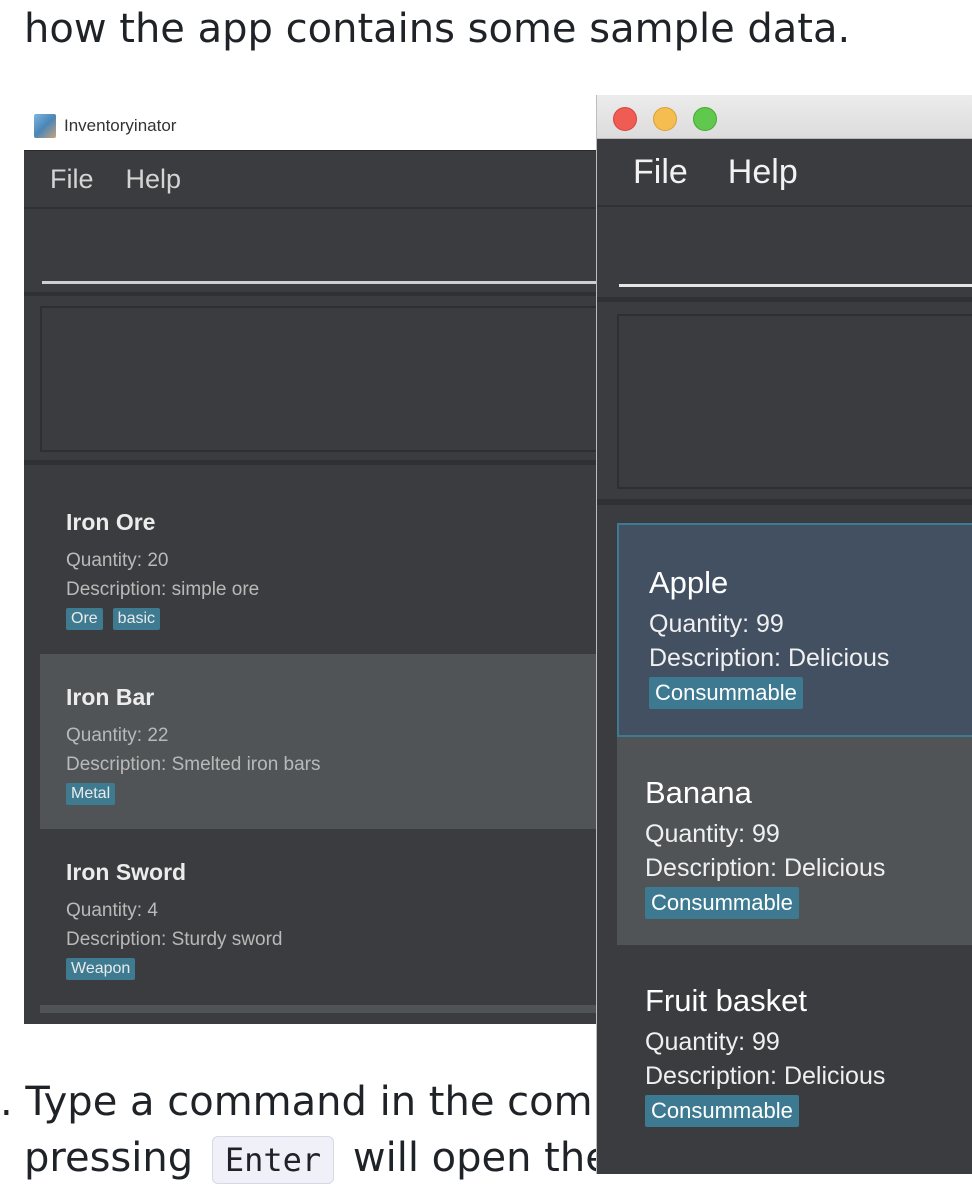 Image resolution: width=972 pixels, height=1188 pixels. I want to click on minimize-icon, so click(665, 119).